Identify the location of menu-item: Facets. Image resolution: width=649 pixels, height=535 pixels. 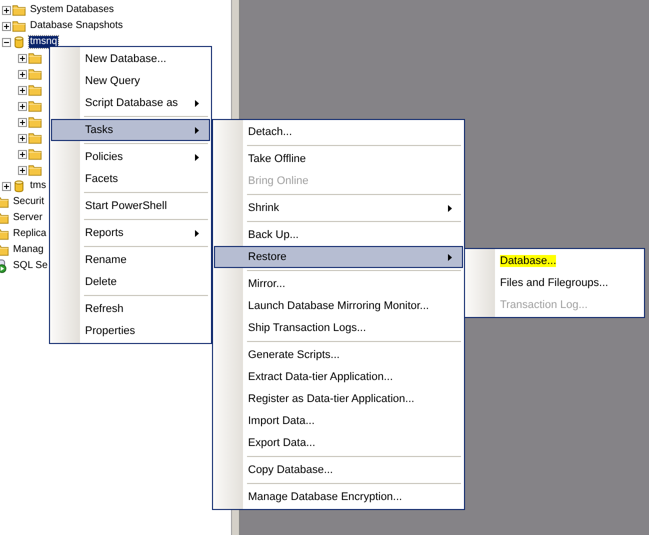
(130, 179).